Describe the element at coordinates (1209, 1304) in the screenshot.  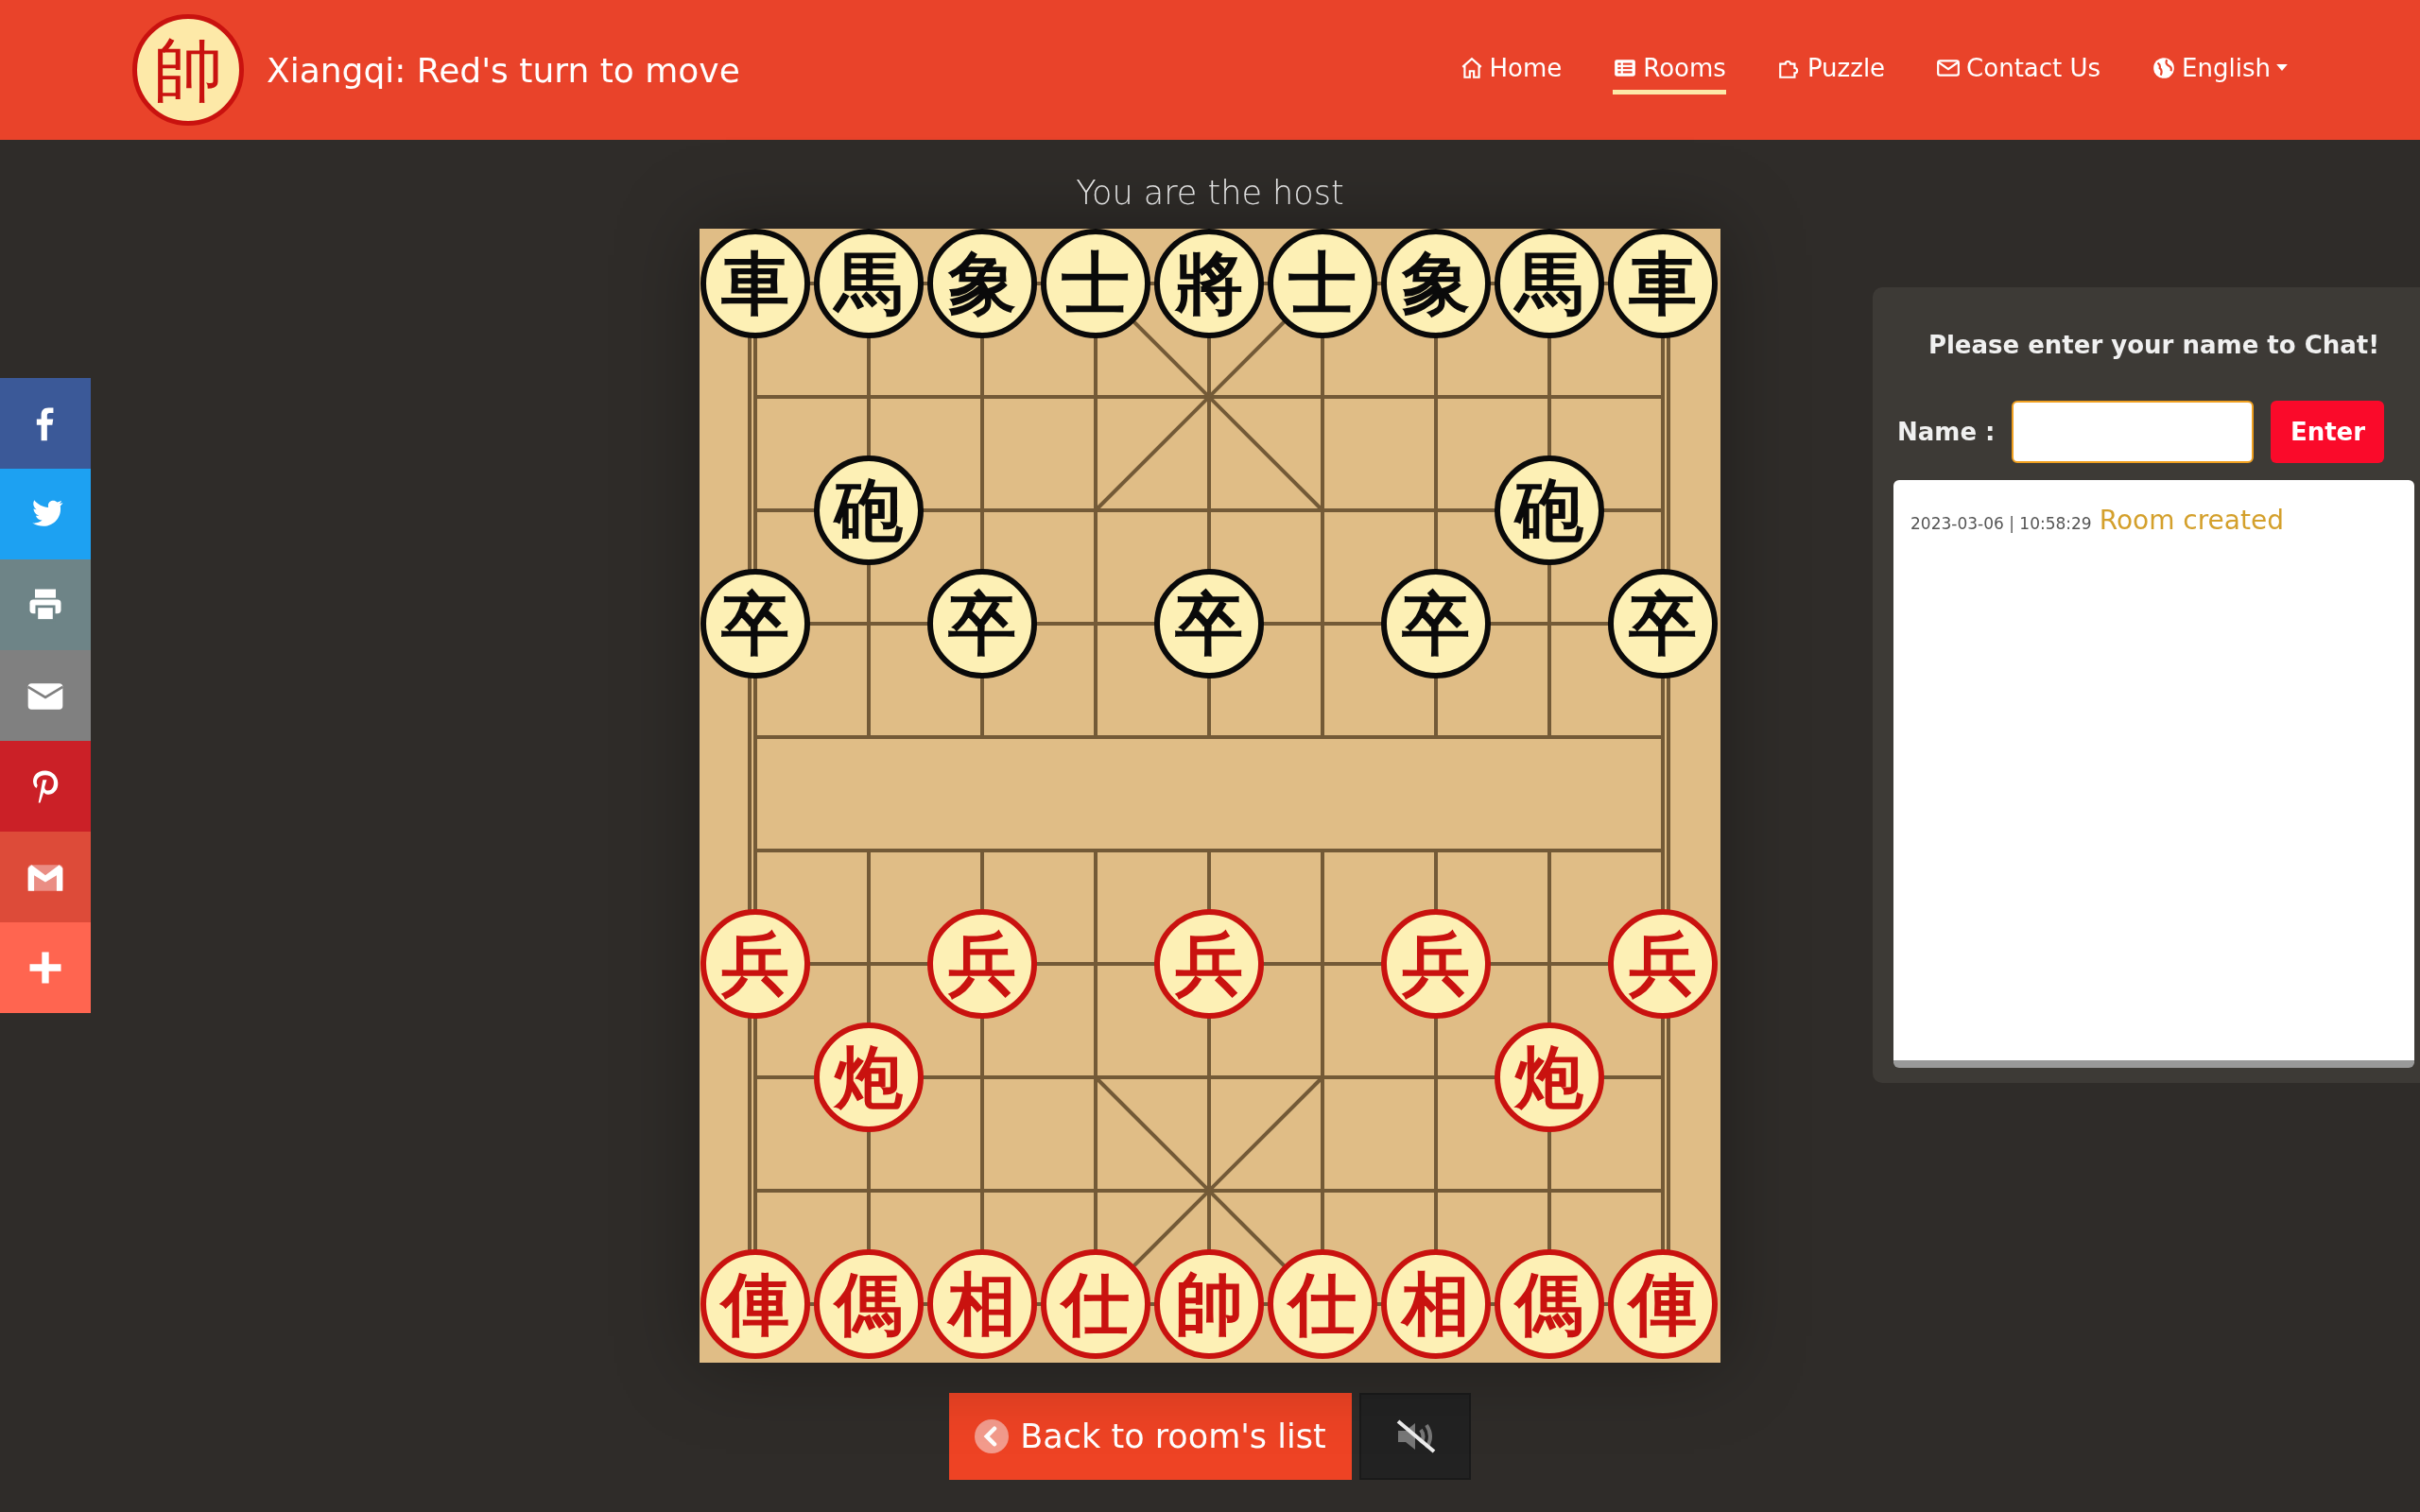
I see `game-piece: 帥` at that location.